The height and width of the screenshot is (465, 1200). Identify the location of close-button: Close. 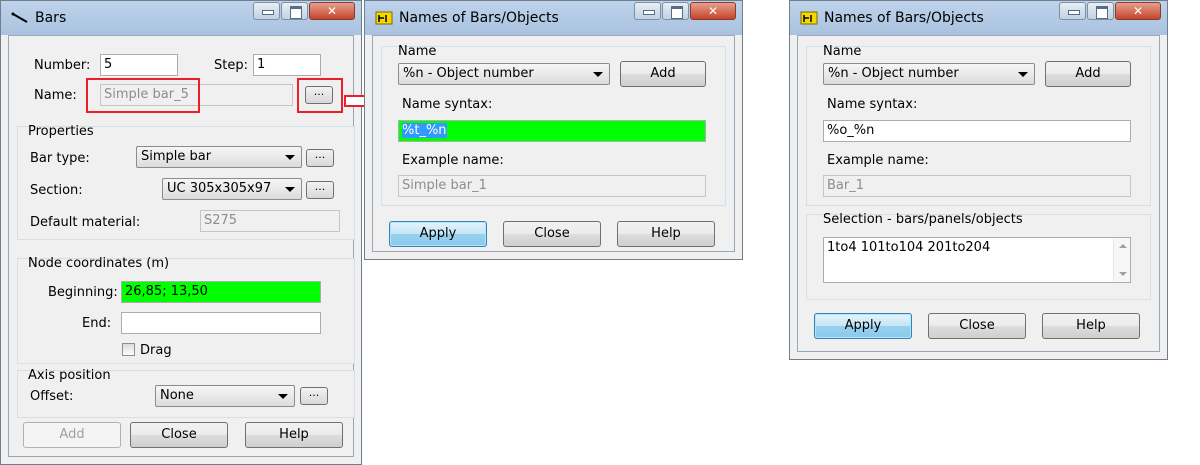
(179, 435).